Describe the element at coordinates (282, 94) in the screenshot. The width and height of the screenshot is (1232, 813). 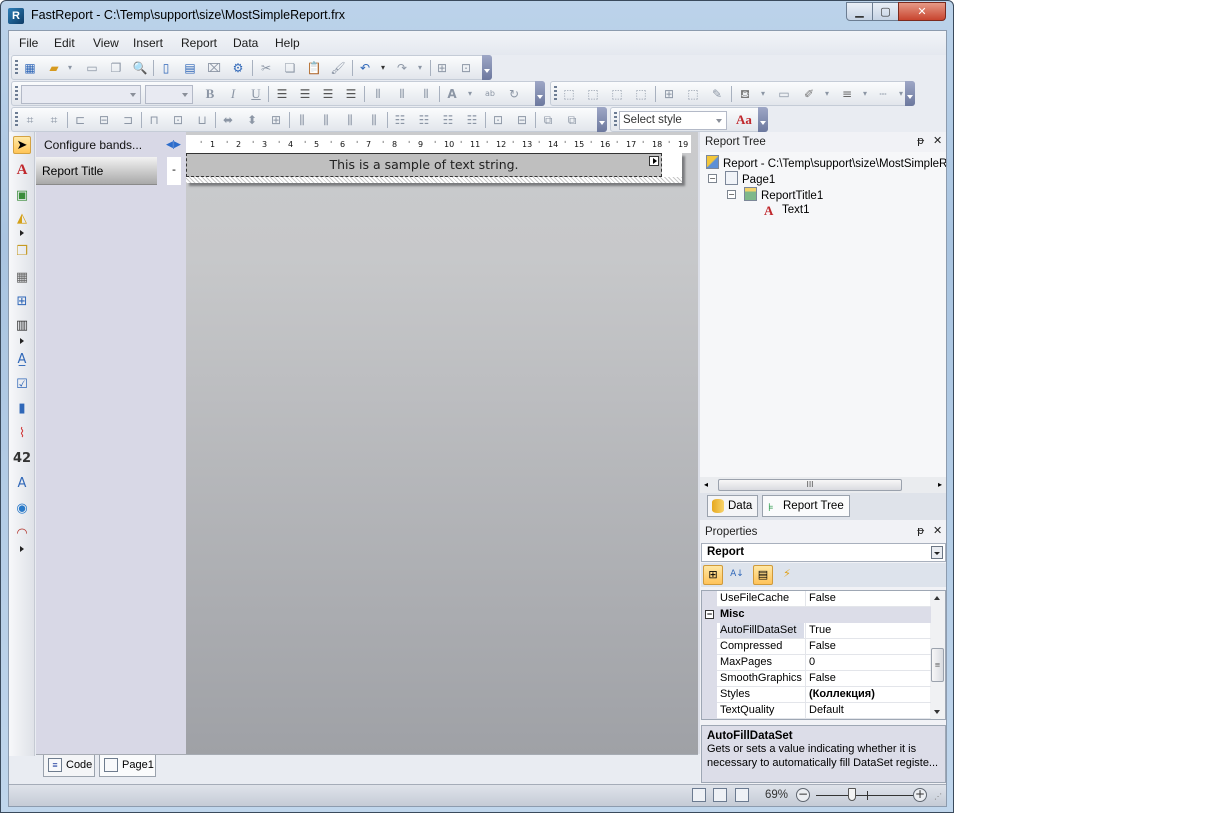
I see `align-left-icon: ☰` at that location.